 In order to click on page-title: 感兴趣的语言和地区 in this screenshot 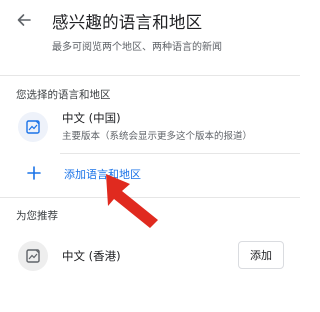, I will do `click(127, 22)`.